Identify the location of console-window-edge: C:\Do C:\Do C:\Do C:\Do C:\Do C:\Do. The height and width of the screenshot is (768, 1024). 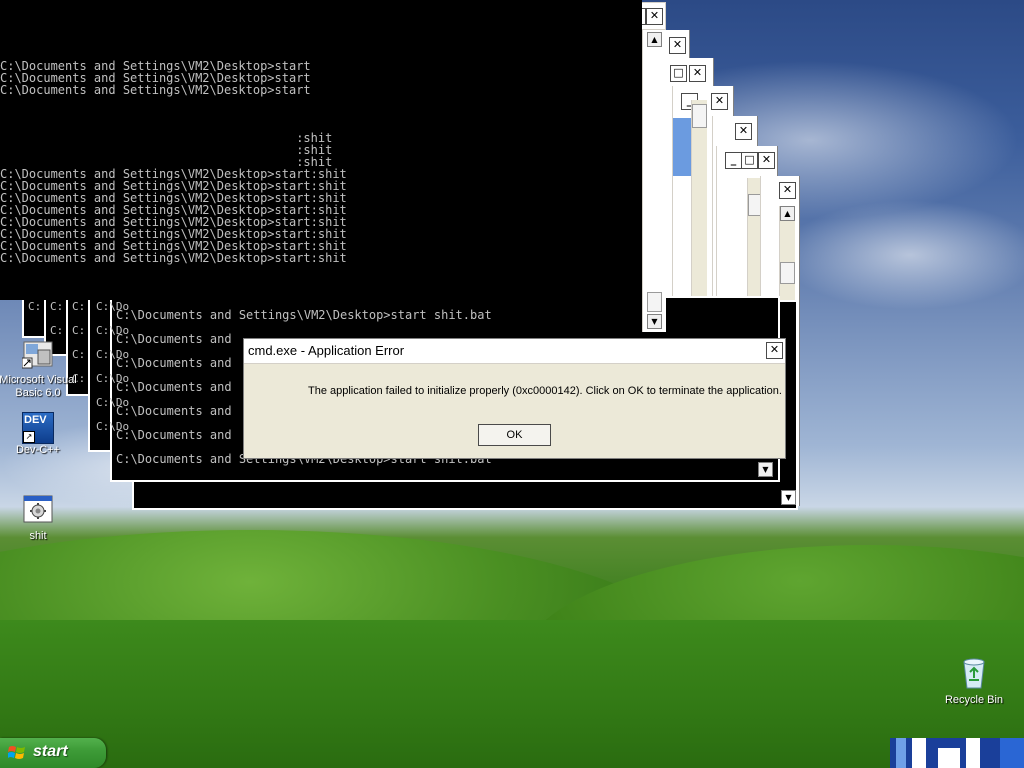
(108, 374).